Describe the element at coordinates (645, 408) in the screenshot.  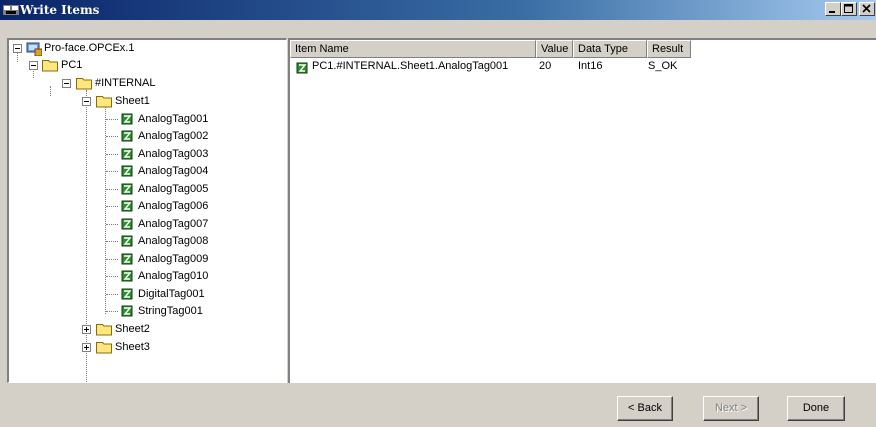
I see `back-button: < Back` at that location.